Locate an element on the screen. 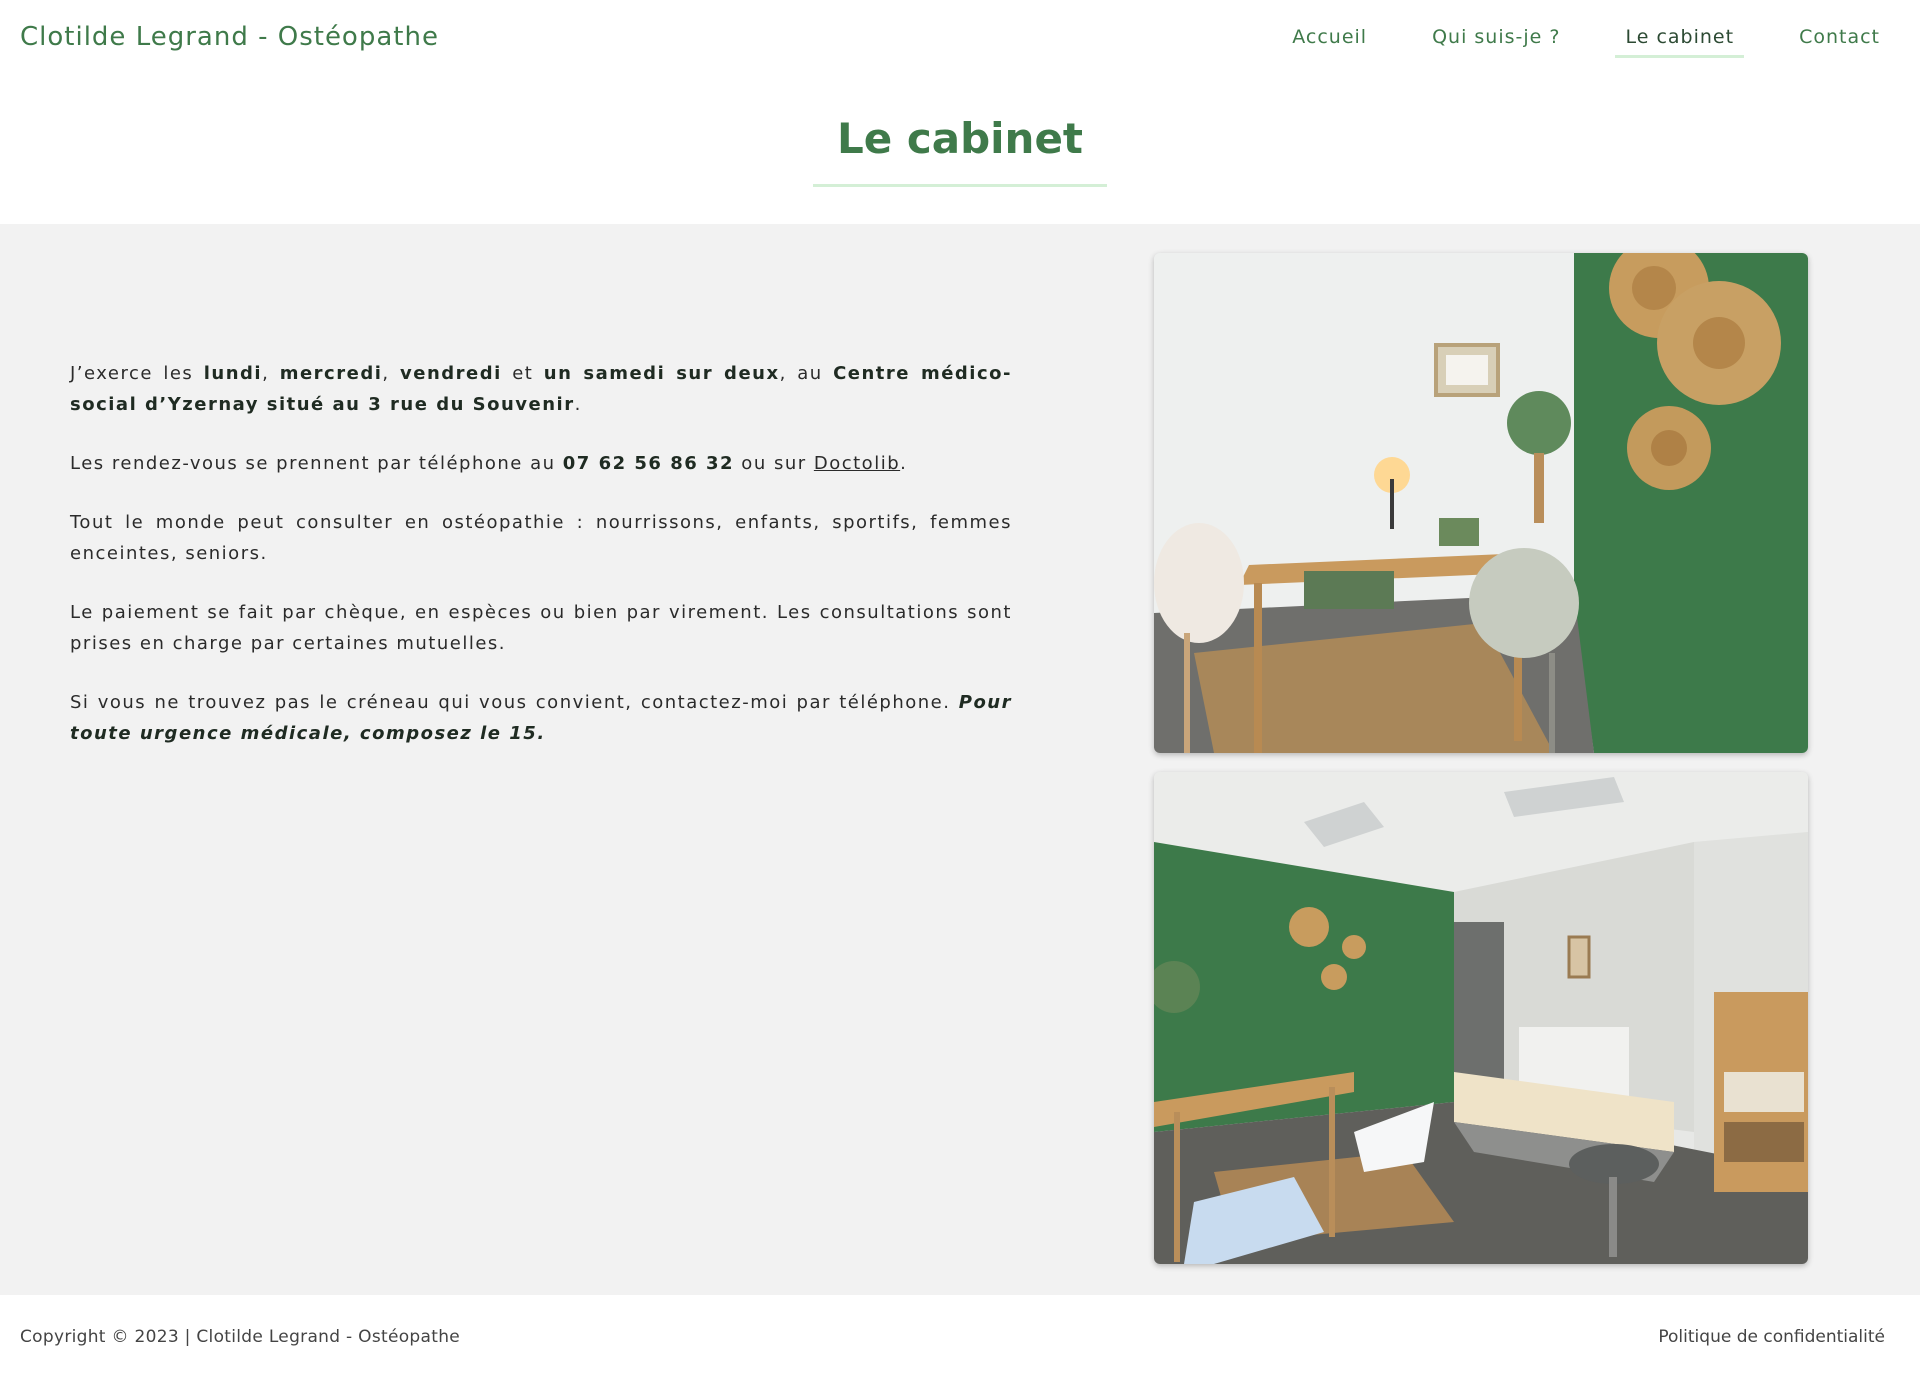 This screenshot has width=1920, height=1381. site-brand: Clotilde Legrand - Ostéopathe is located at coordinates (229, 37).